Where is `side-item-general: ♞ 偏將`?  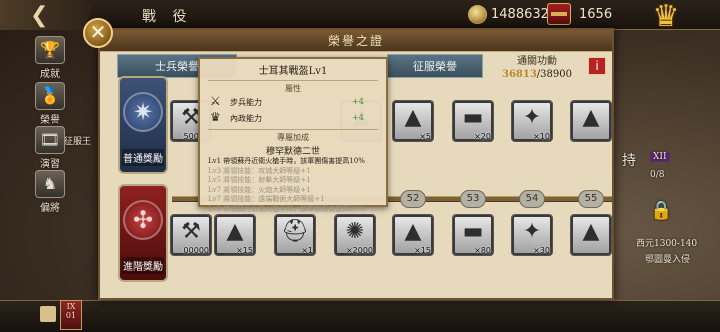
side-item-general: ♞ 偏將 is located at coordinates (50, 192).